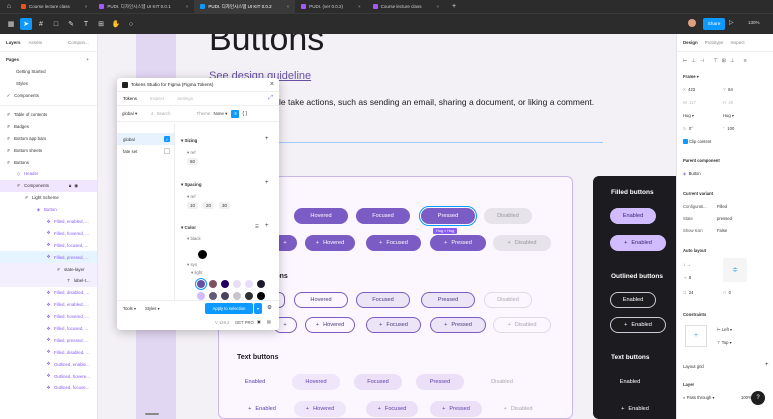 This screenshot has height=419, width=773. What do you see at coordinates (244, 114) in the screenshot?
I see `json-view-icon: { }` at bounding box center [244, 114].